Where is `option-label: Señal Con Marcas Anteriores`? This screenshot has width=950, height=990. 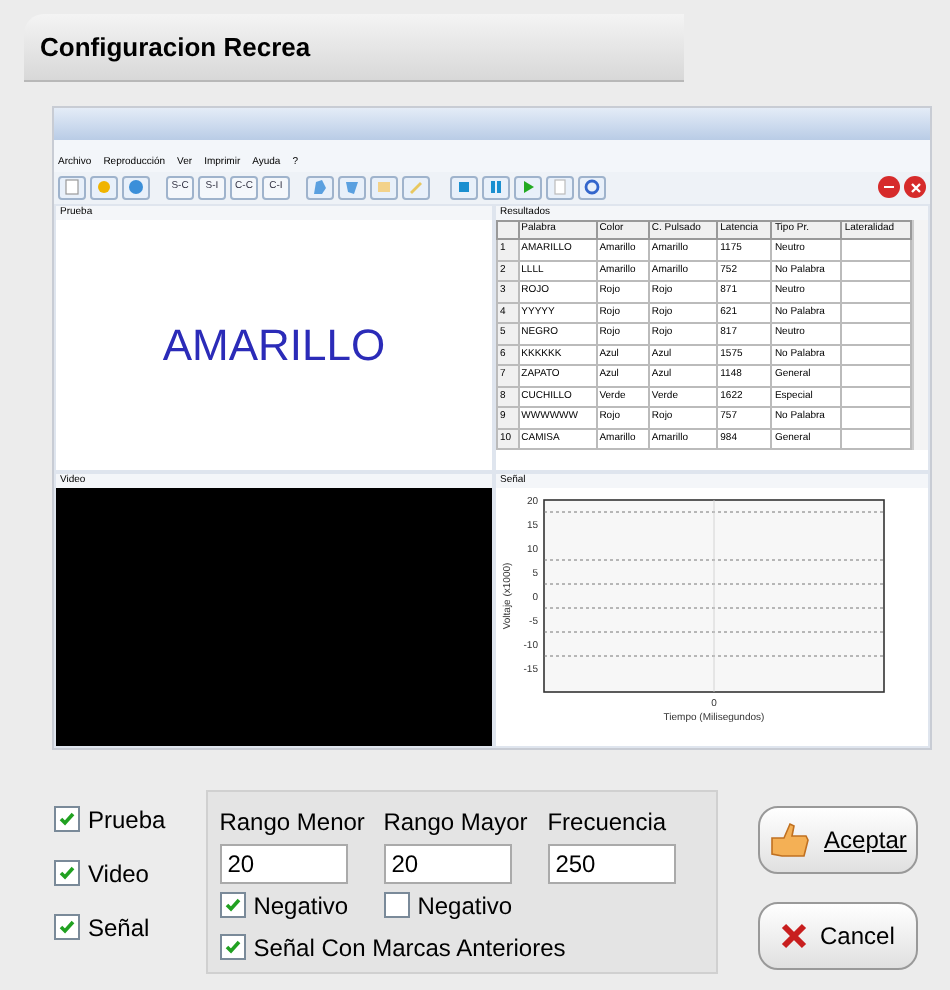 option-label: Señal Con Marcas Anteriores is located at coordinates (409, 948).